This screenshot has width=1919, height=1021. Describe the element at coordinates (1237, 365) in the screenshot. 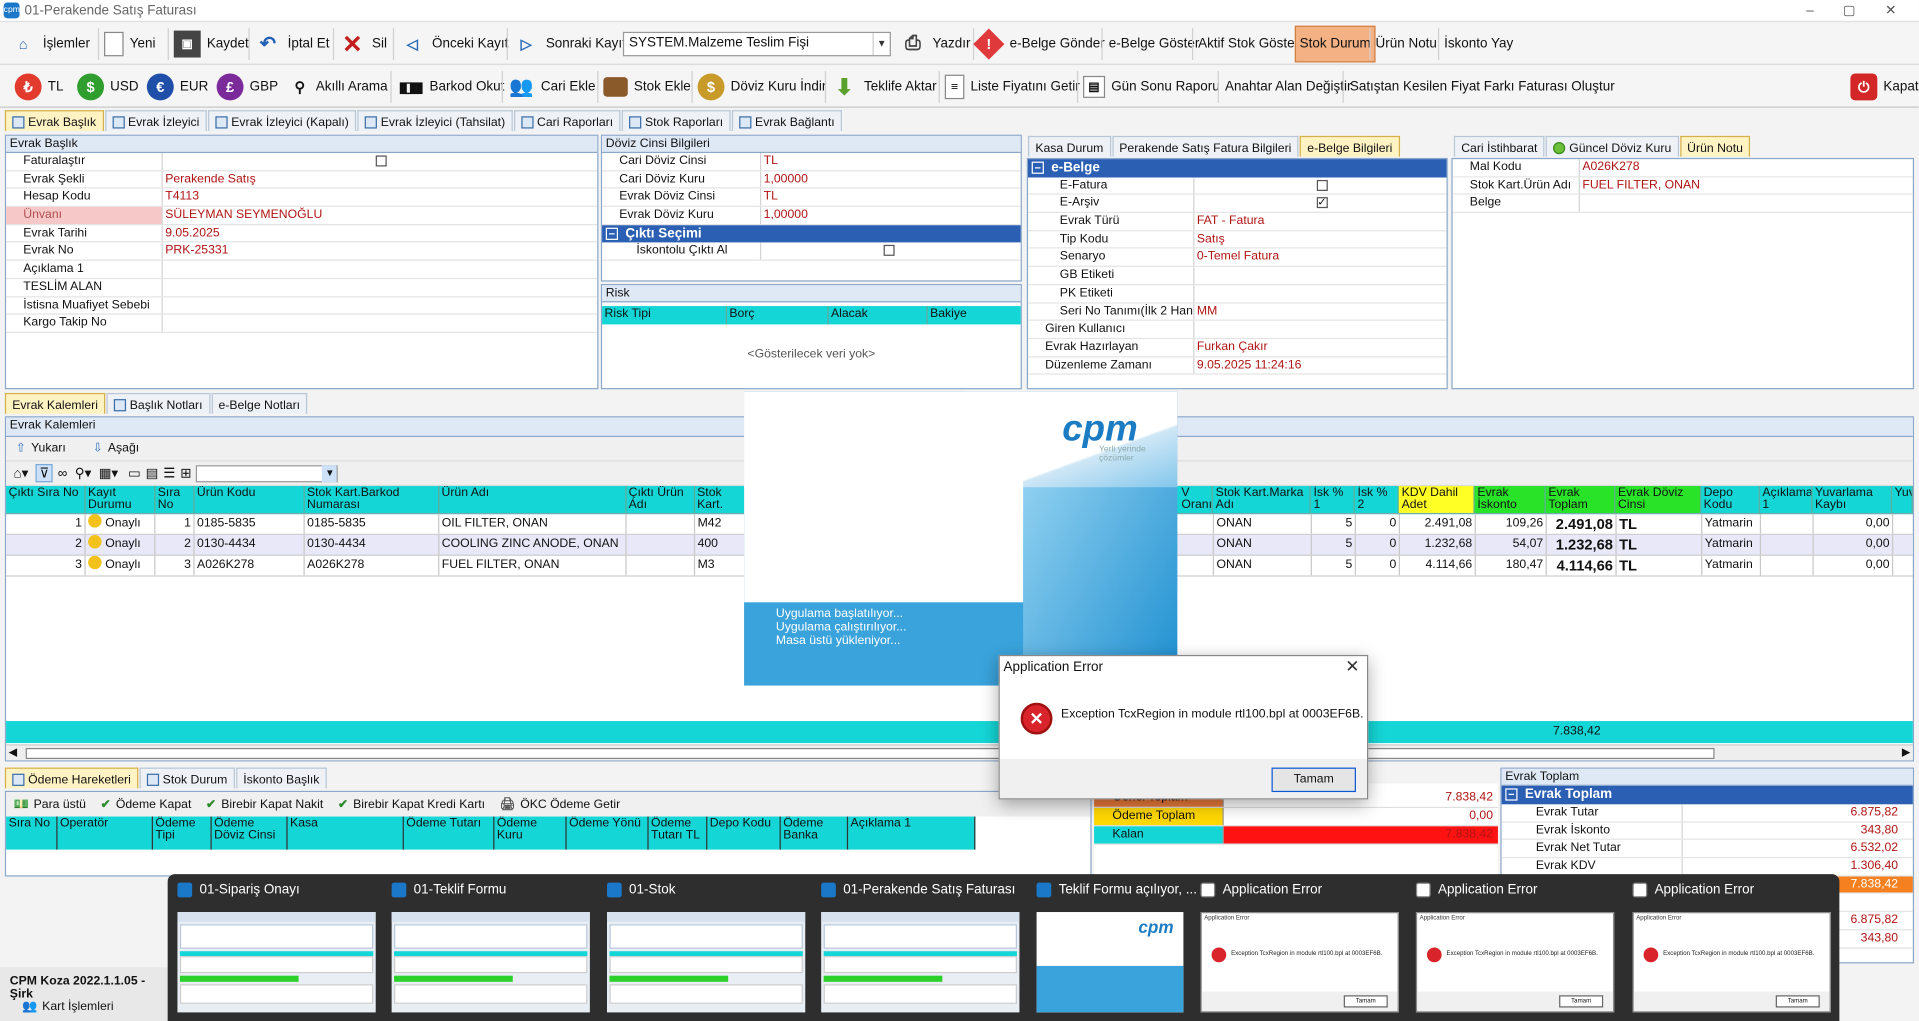

I see `property-row: Düzenleme Zamanı 9.05.2025 11:24:16` at that location.